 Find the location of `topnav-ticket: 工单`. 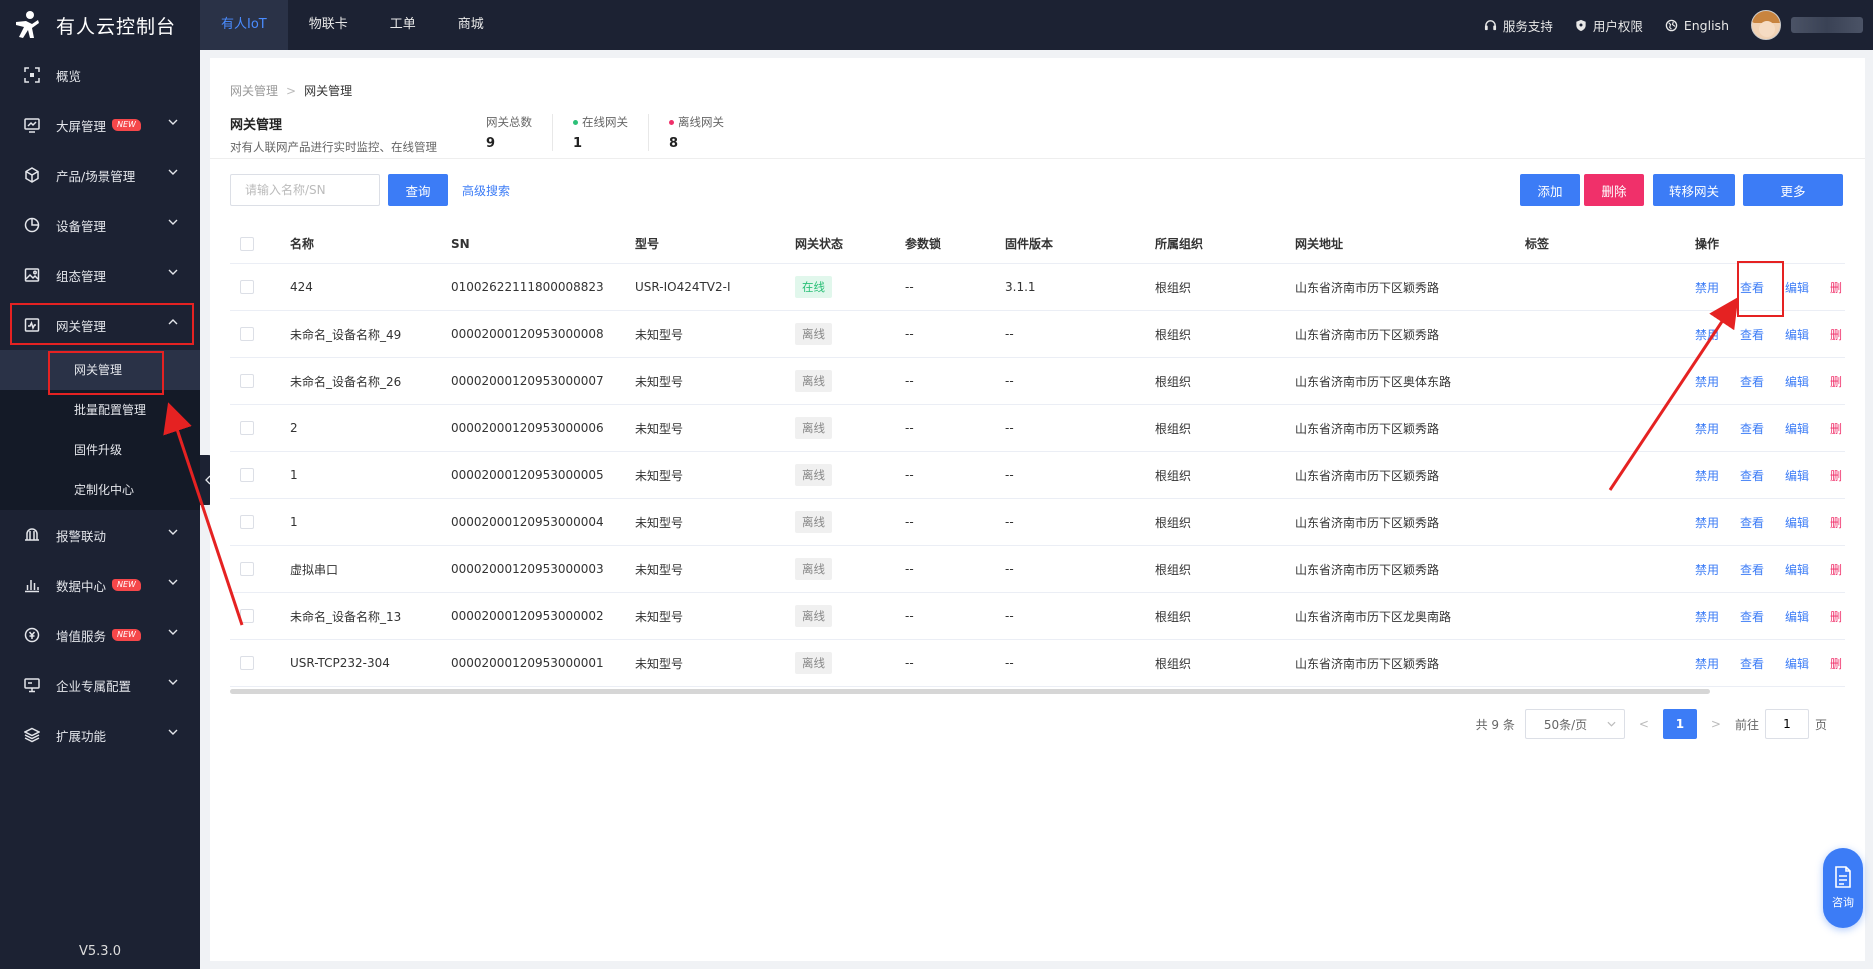

topnav-ticket: 工单 is located at coordinates (403, 25).